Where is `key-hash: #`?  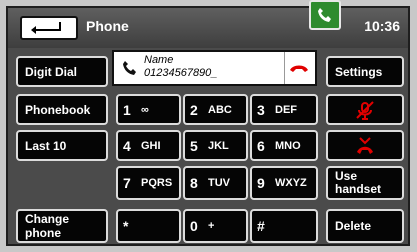 key-hash: # is located at coordinates (284, 226).